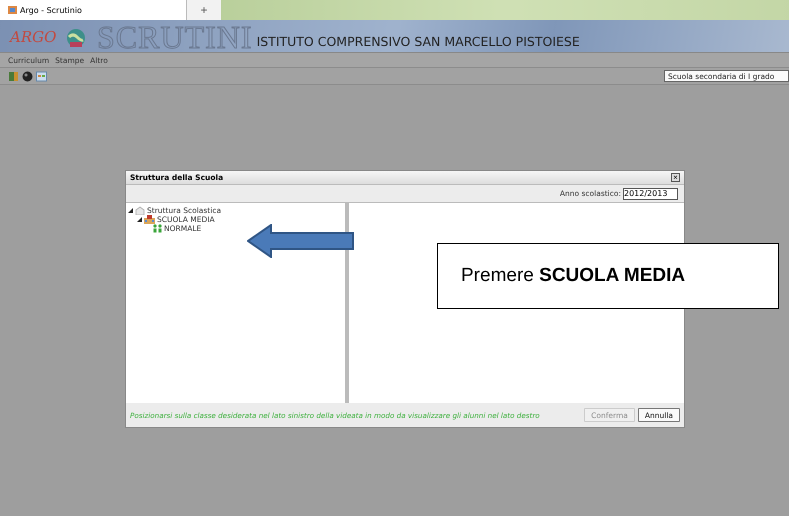  What do you see at coordinates (418, 41) in the screenshot?
I see `school-name: ISTITUTO COMPRENSIVO SAN MARCELLO PISTOIESE` at bounding box center [418, 41].